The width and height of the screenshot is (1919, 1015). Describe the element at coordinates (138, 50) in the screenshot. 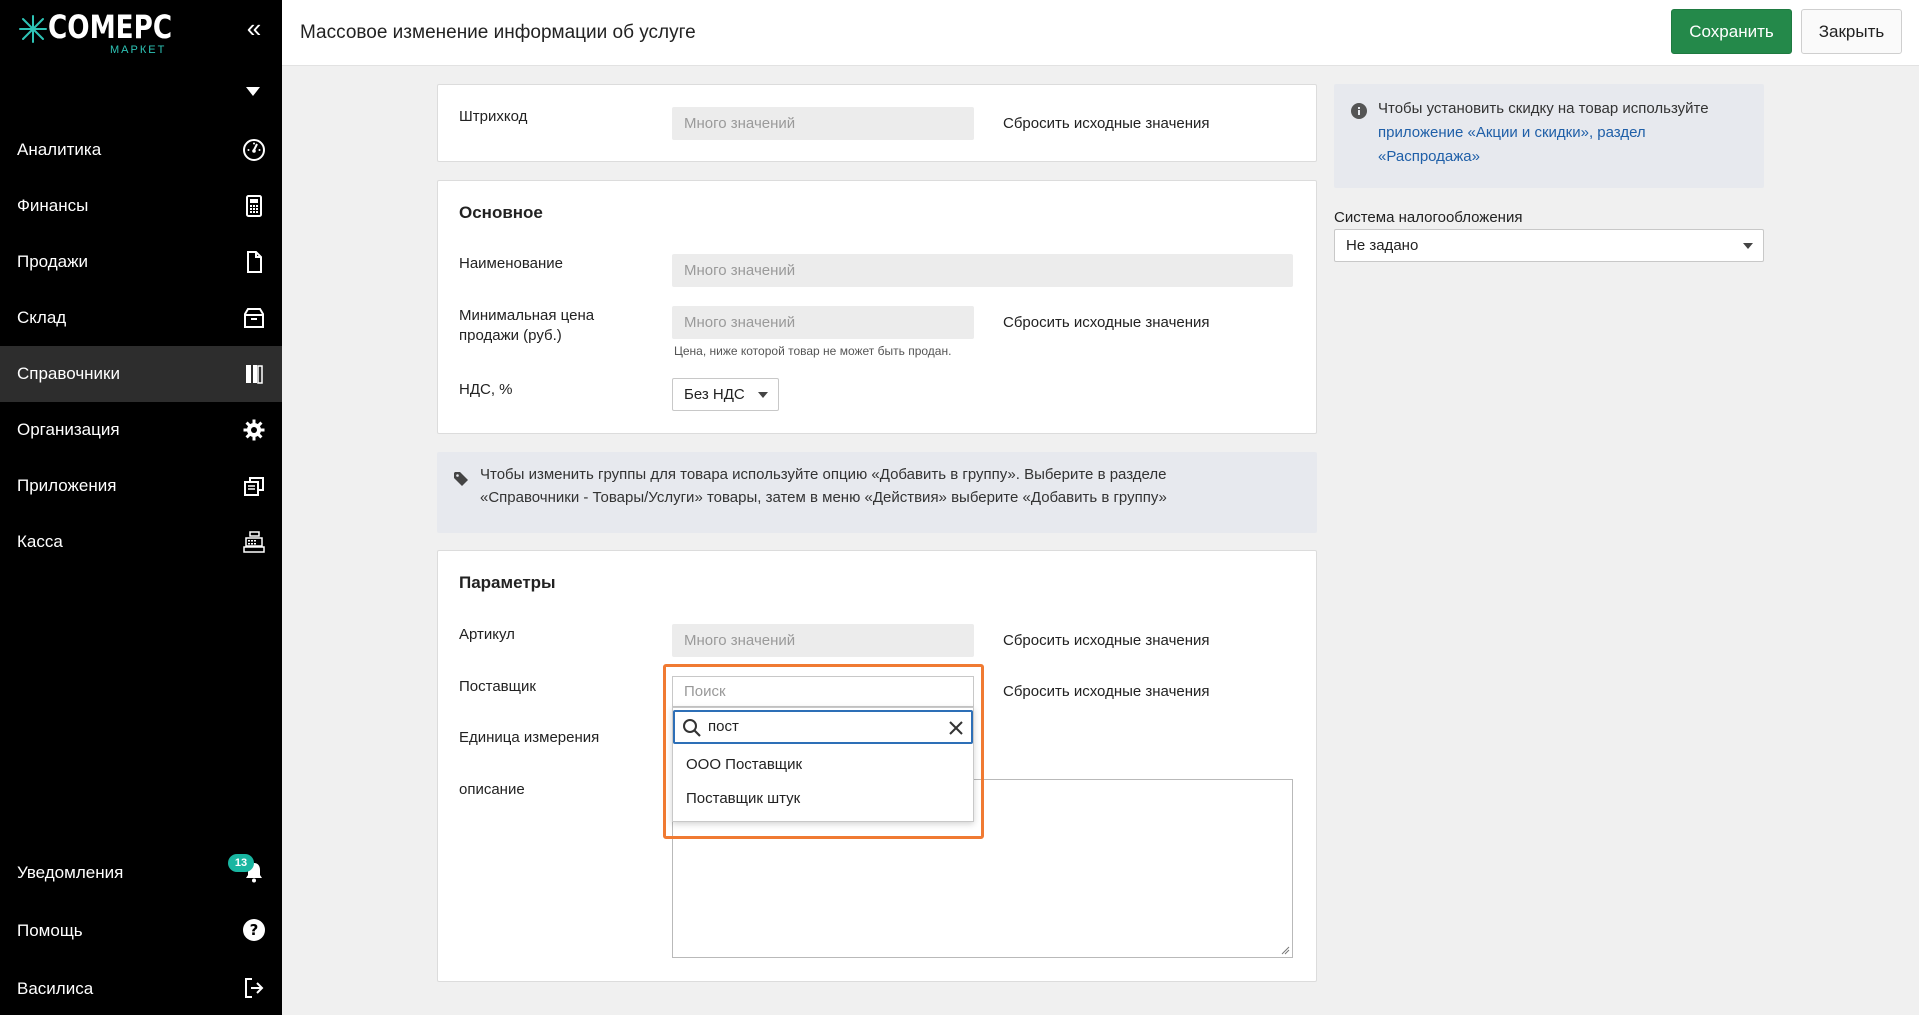

I see `brand-sub: МАРКЕТ` at that location.